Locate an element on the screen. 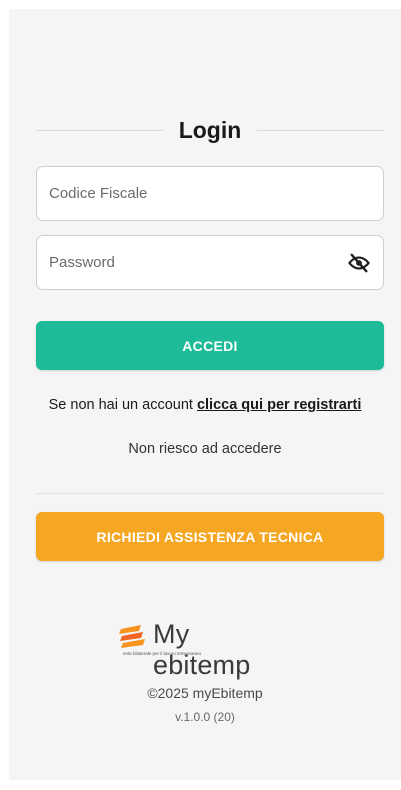  assistenza-button: RICHIEDI ASSISTENZA TECNICA is located at coordinates (210, 536).